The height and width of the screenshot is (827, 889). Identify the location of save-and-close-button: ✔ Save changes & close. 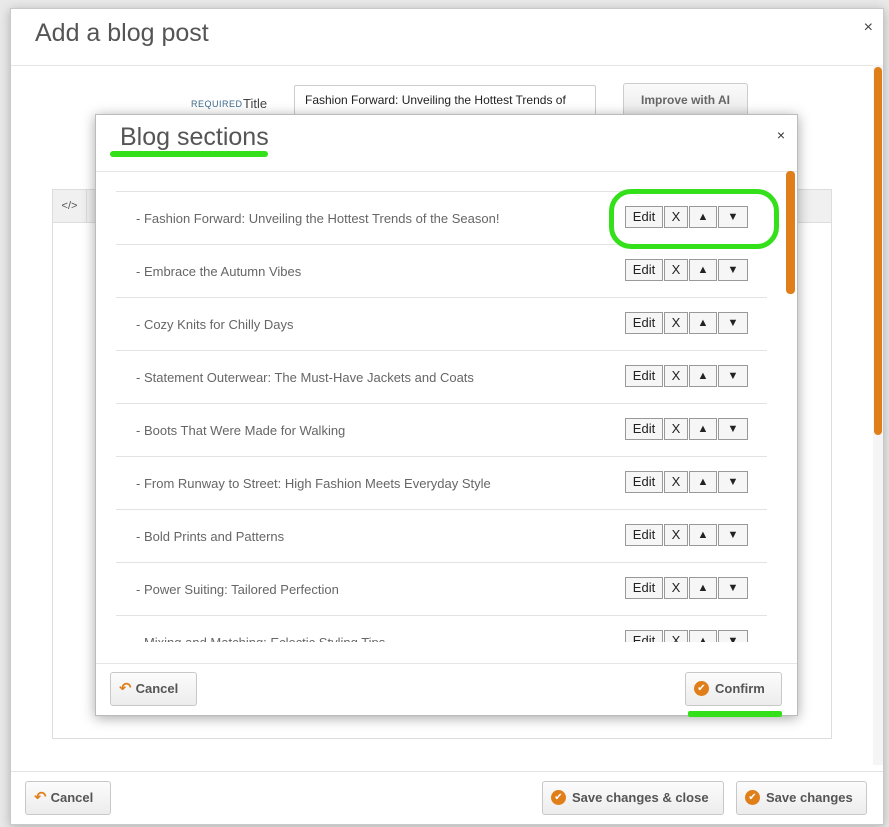
(633, 798).